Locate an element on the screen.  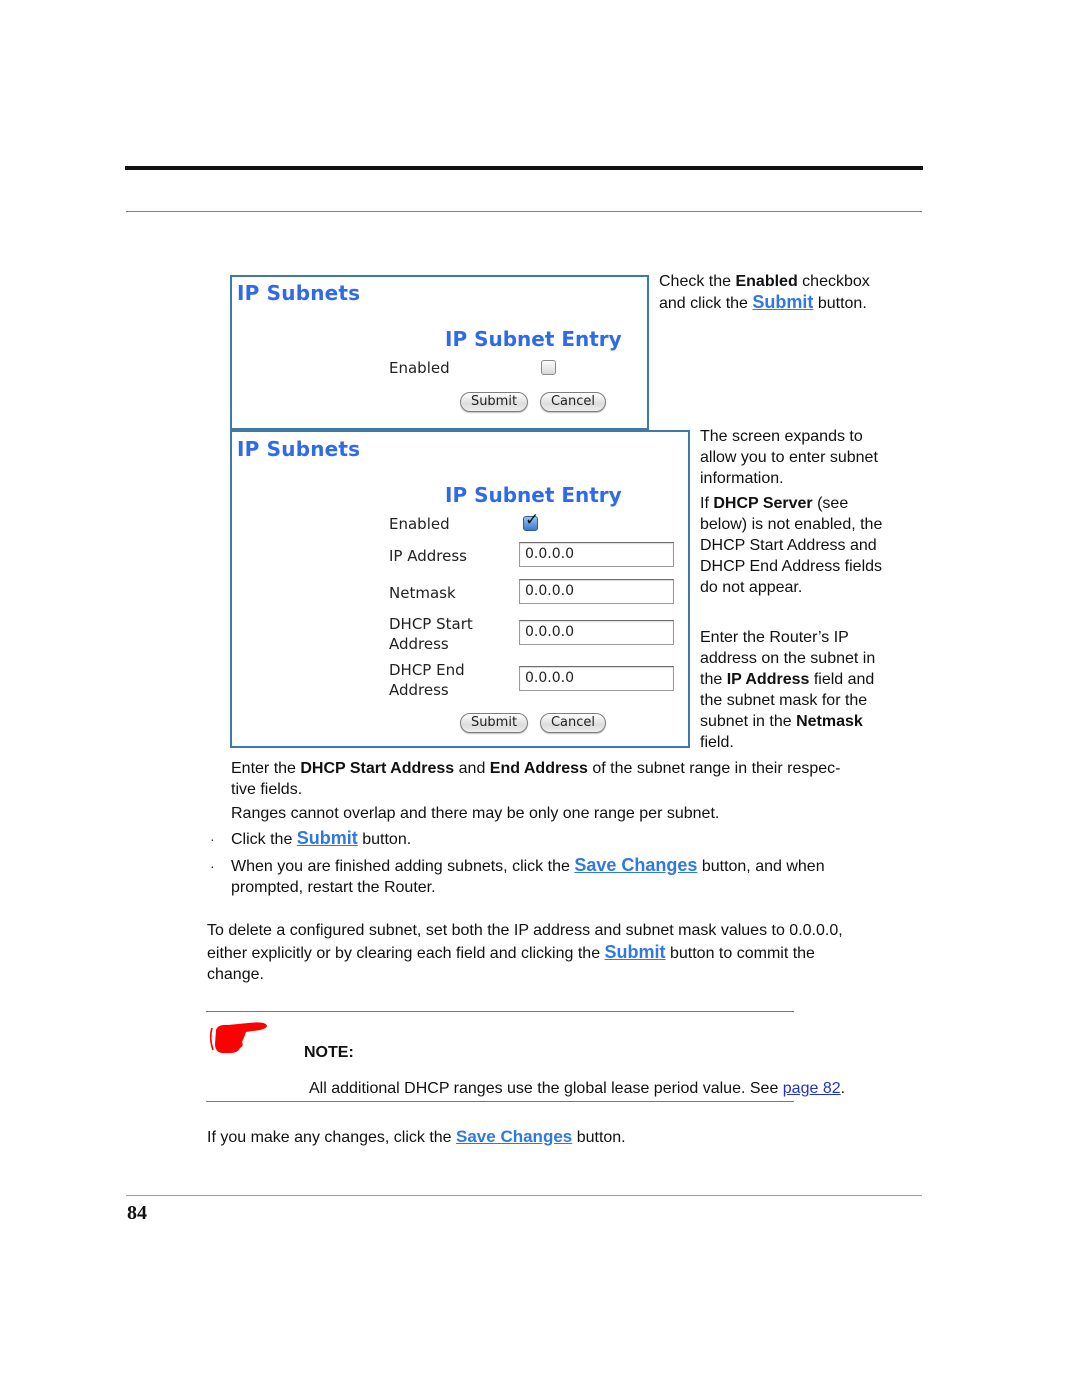
page-number: 84 is located at coordinates (137, 1213).